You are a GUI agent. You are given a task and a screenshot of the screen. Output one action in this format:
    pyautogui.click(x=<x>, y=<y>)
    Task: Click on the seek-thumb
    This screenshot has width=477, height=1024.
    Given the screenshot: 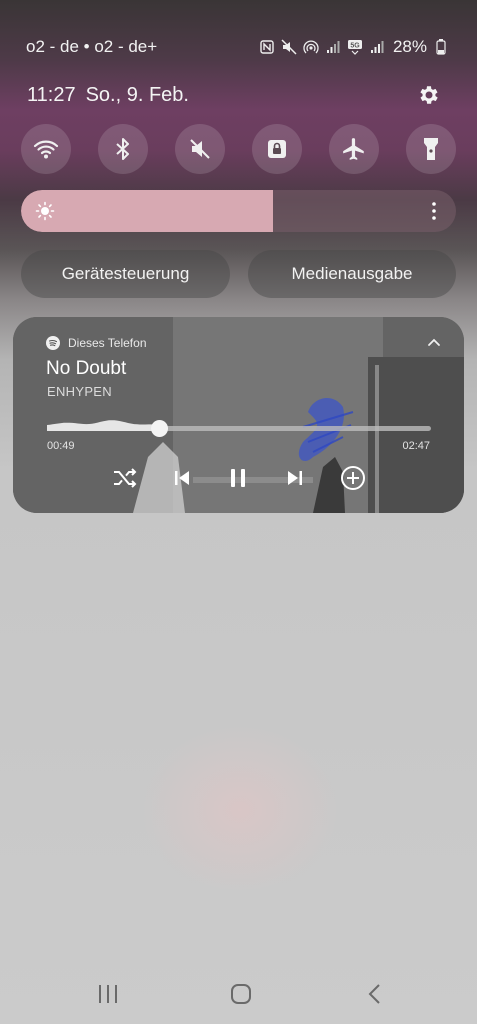 What is the action you would take?
    pyautogui.click(x=160, y=428)
    